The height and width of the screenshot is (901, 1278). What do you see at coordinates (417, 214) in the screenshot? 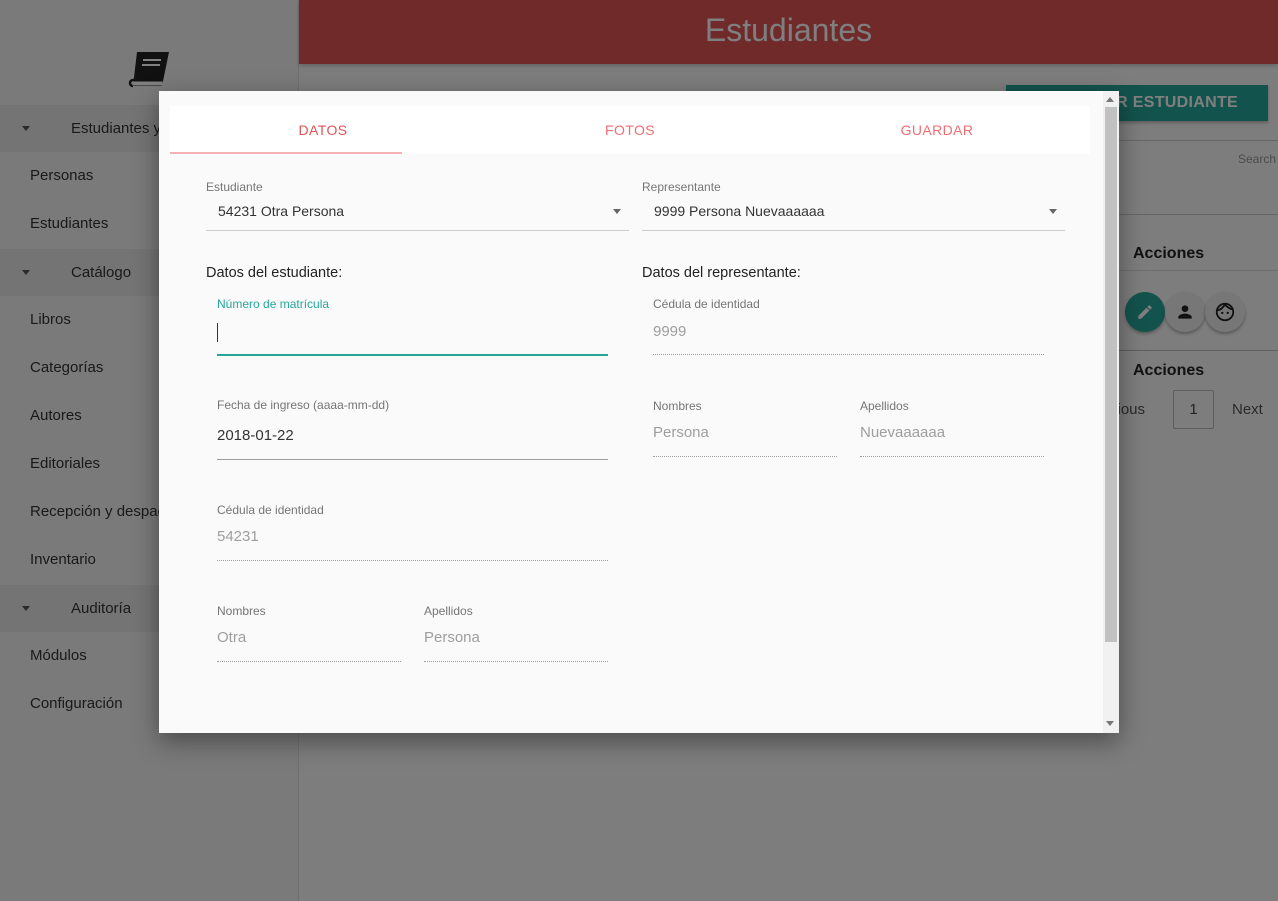
I see `estudiante-select: 54231 Otra Persona` at bounding box center [417, 214].